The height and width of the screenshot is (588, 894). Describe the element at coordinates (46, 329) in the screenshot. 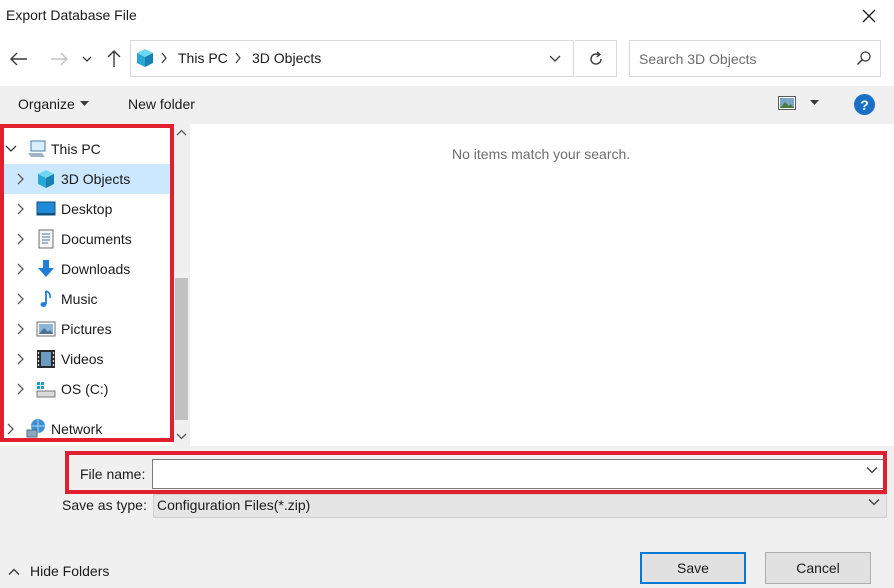

I see `pictures-icon` at that location.